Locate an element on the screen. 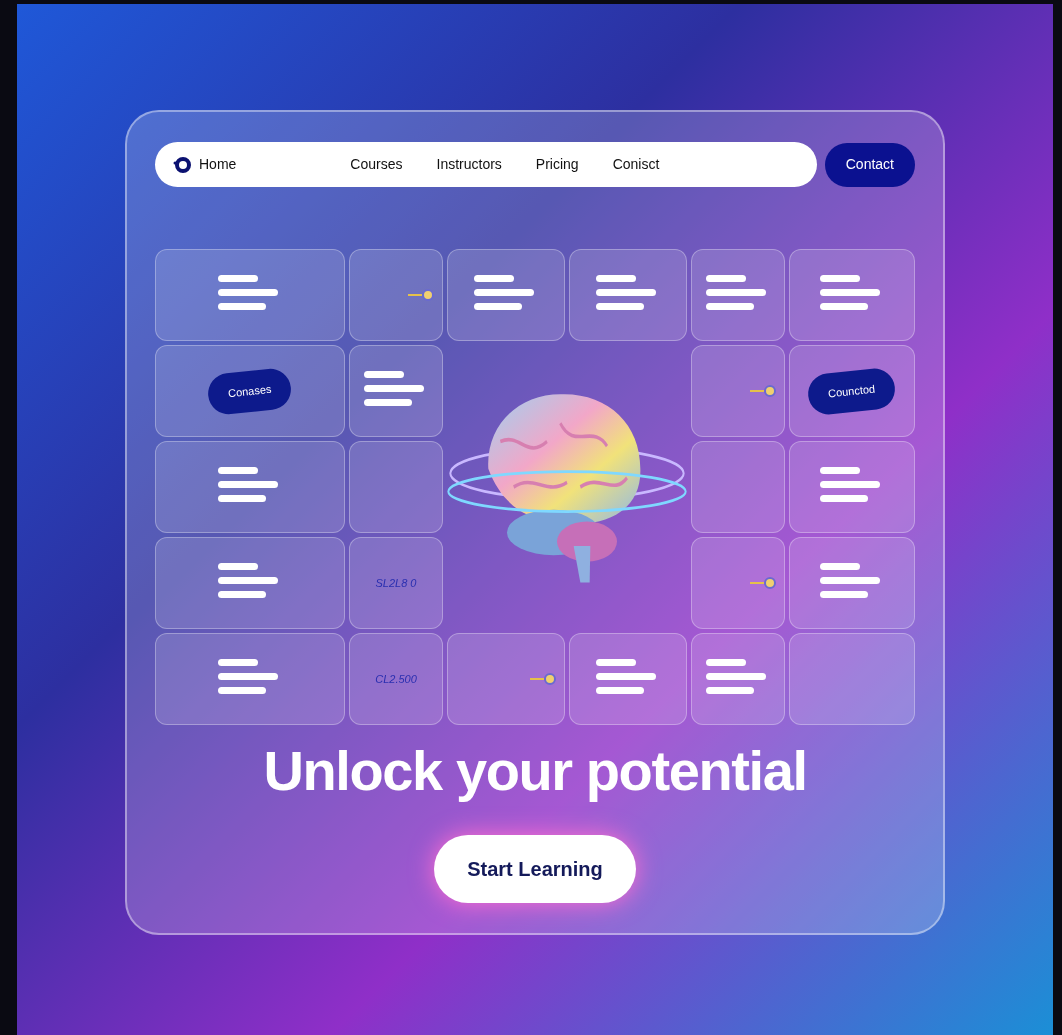 This screenshot has height=1035, width=1062. price-note: SL2L8 0 is located at coordinates (396, 583).